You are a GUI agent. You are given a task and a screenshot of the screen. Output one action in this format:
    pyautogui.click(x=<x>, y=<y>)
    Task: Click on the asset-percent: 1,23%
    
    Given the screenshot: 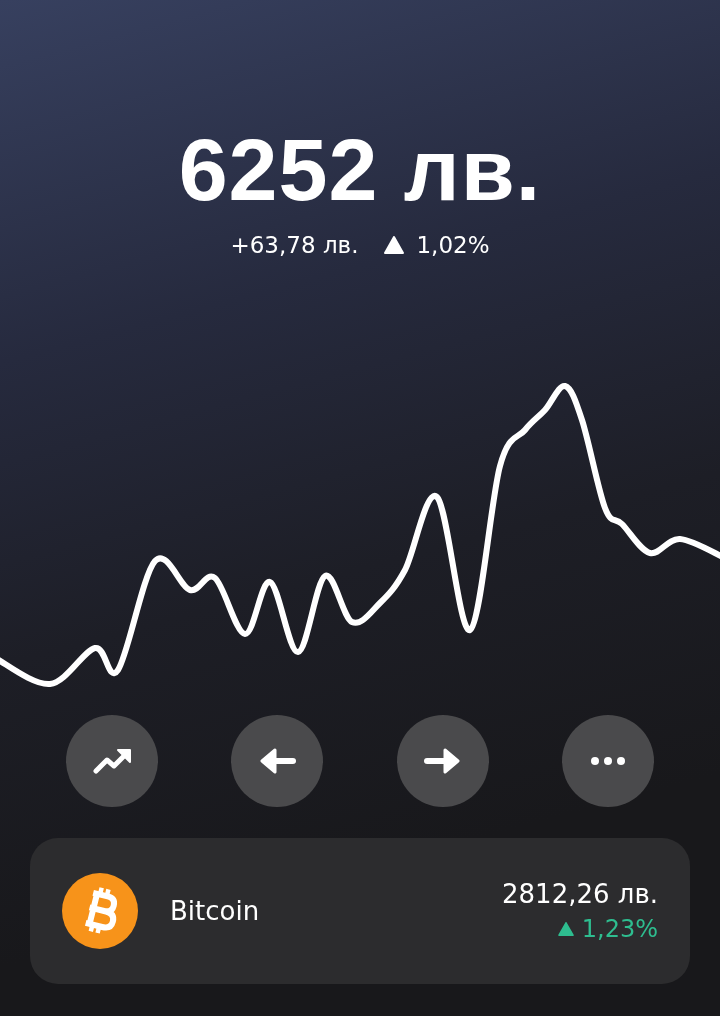 What is the action you would take?
    pyautogui.click(x=619, y=929)
    